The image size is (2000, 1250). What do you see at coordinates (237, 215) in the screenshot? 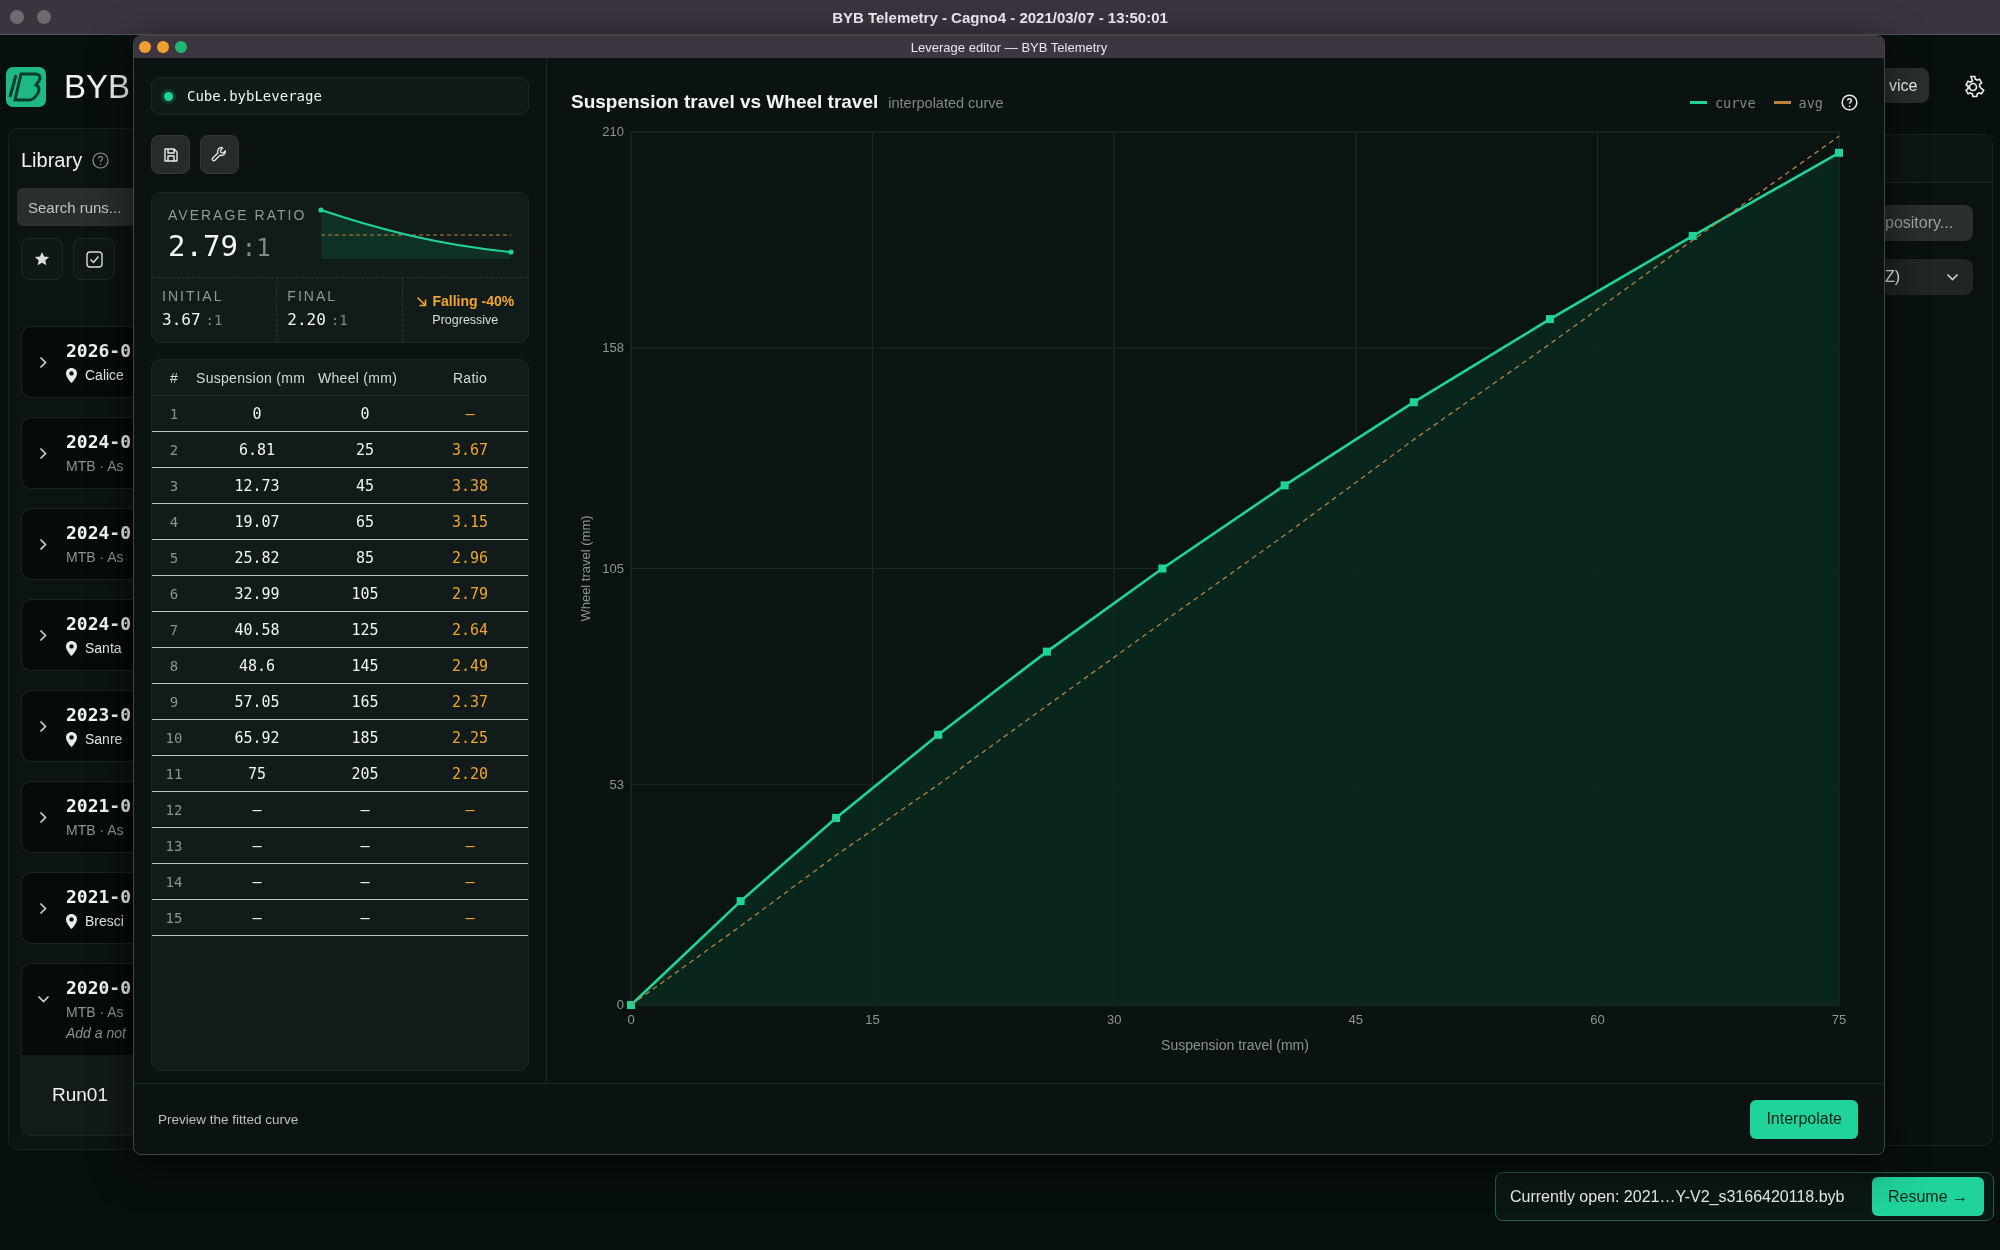
I see `stat-label: AVERAGE RATIO` at bounding box center [237, 215].